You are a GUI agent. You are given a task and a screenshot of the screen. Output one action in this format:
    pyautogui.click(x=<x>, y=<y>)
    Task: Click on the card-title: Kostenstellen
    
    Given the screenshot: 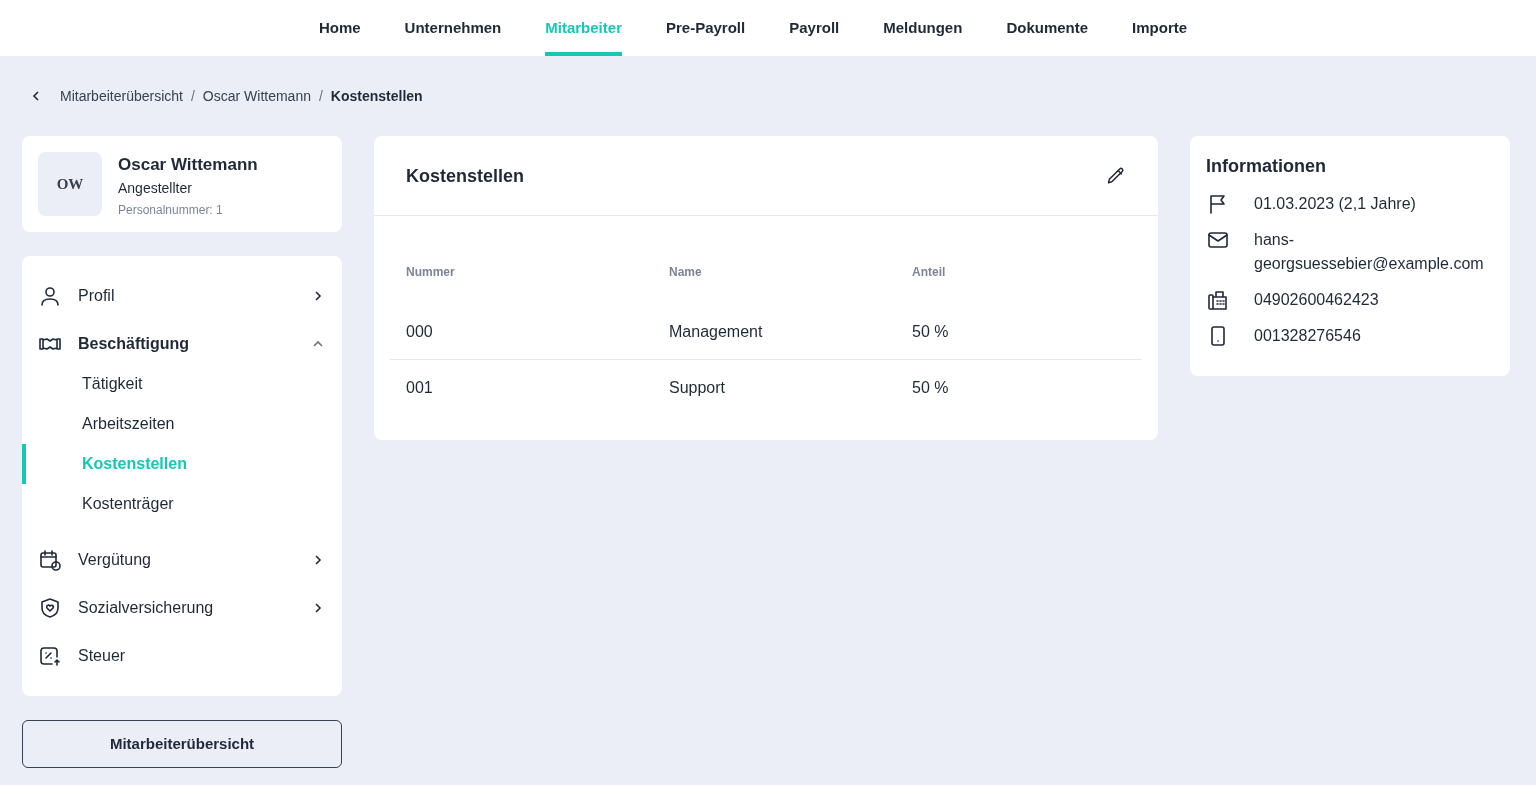 What is the action you would take?
    pyautogui.click(x=465, y=176)
    